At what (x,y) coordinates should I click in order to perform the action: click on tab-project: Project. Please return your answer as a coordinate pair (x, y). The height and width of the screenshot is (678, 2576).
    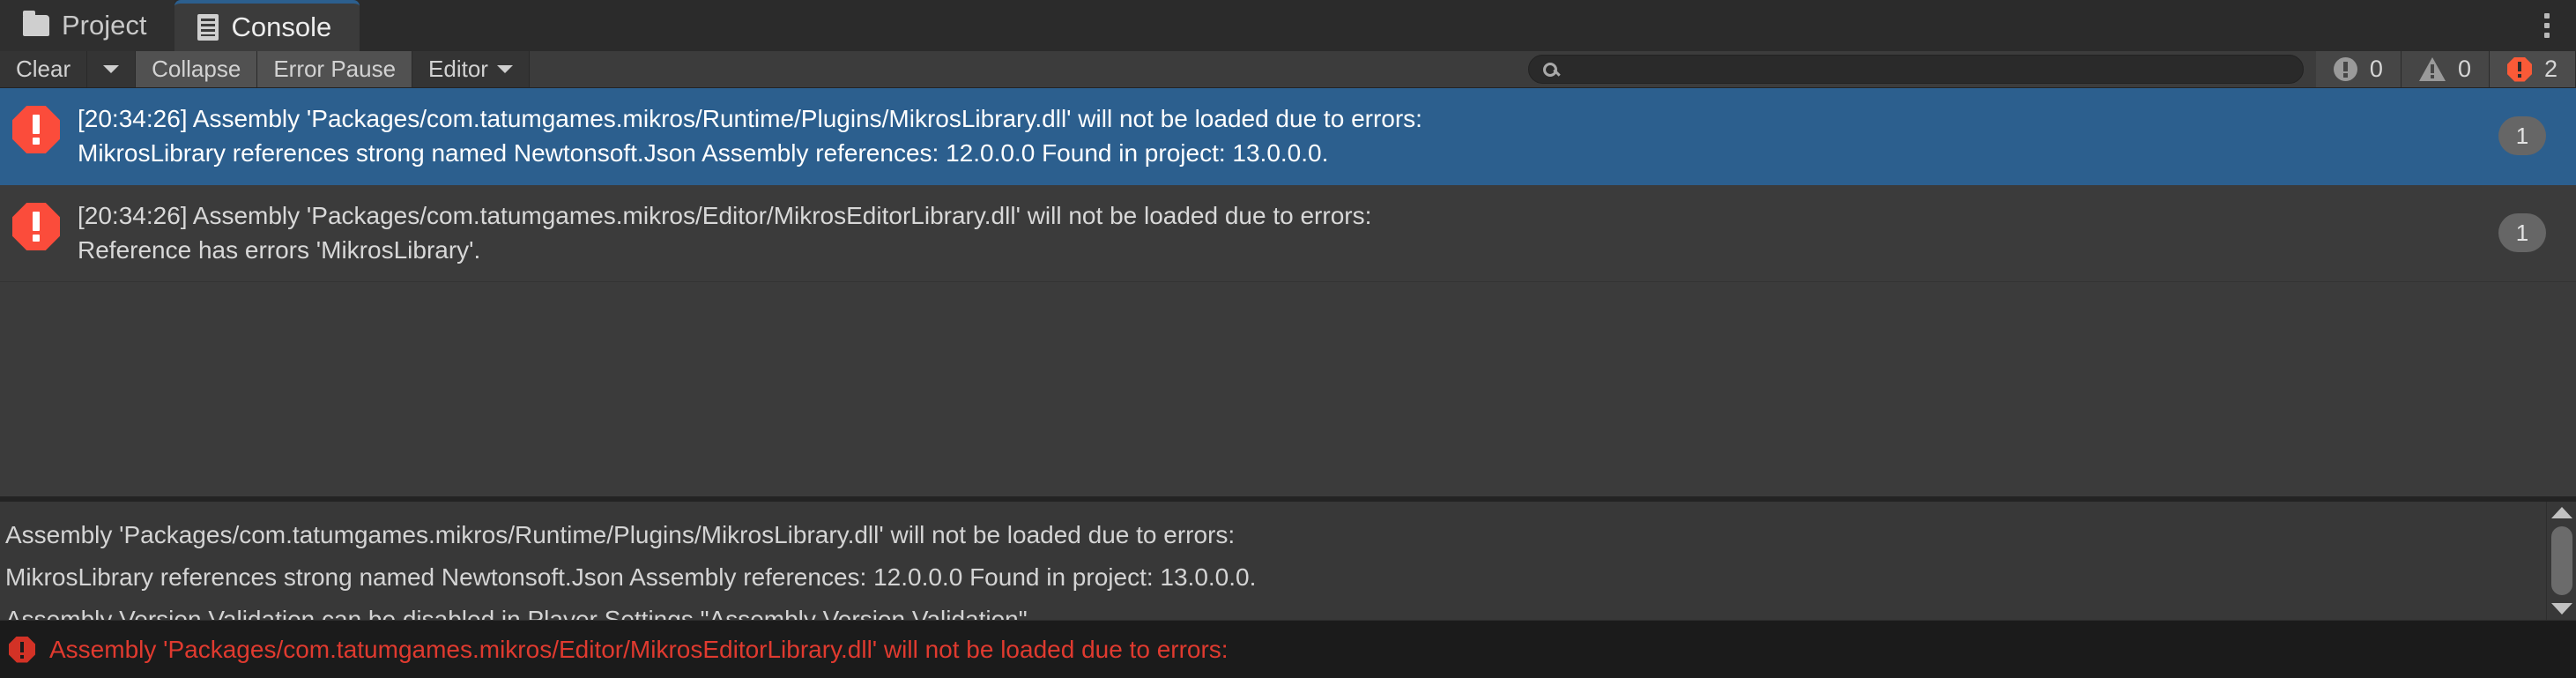
    Looking at the image, I should click on (87, 25).